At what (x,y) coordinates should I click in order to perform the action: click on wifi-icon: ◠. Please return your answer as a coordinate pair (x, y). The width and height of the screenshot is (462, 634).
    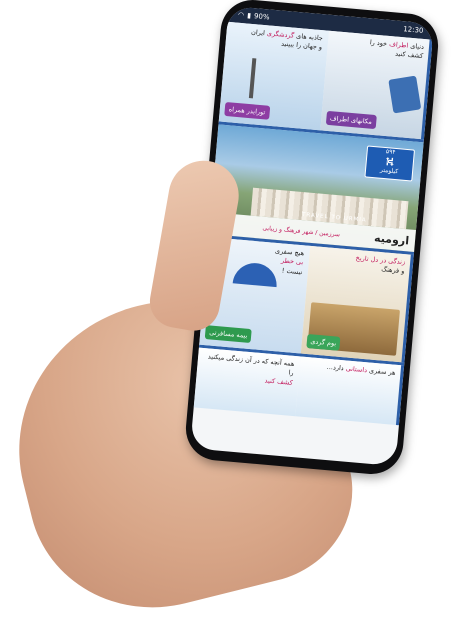
    Looking at the image, I should click on (241, 15).